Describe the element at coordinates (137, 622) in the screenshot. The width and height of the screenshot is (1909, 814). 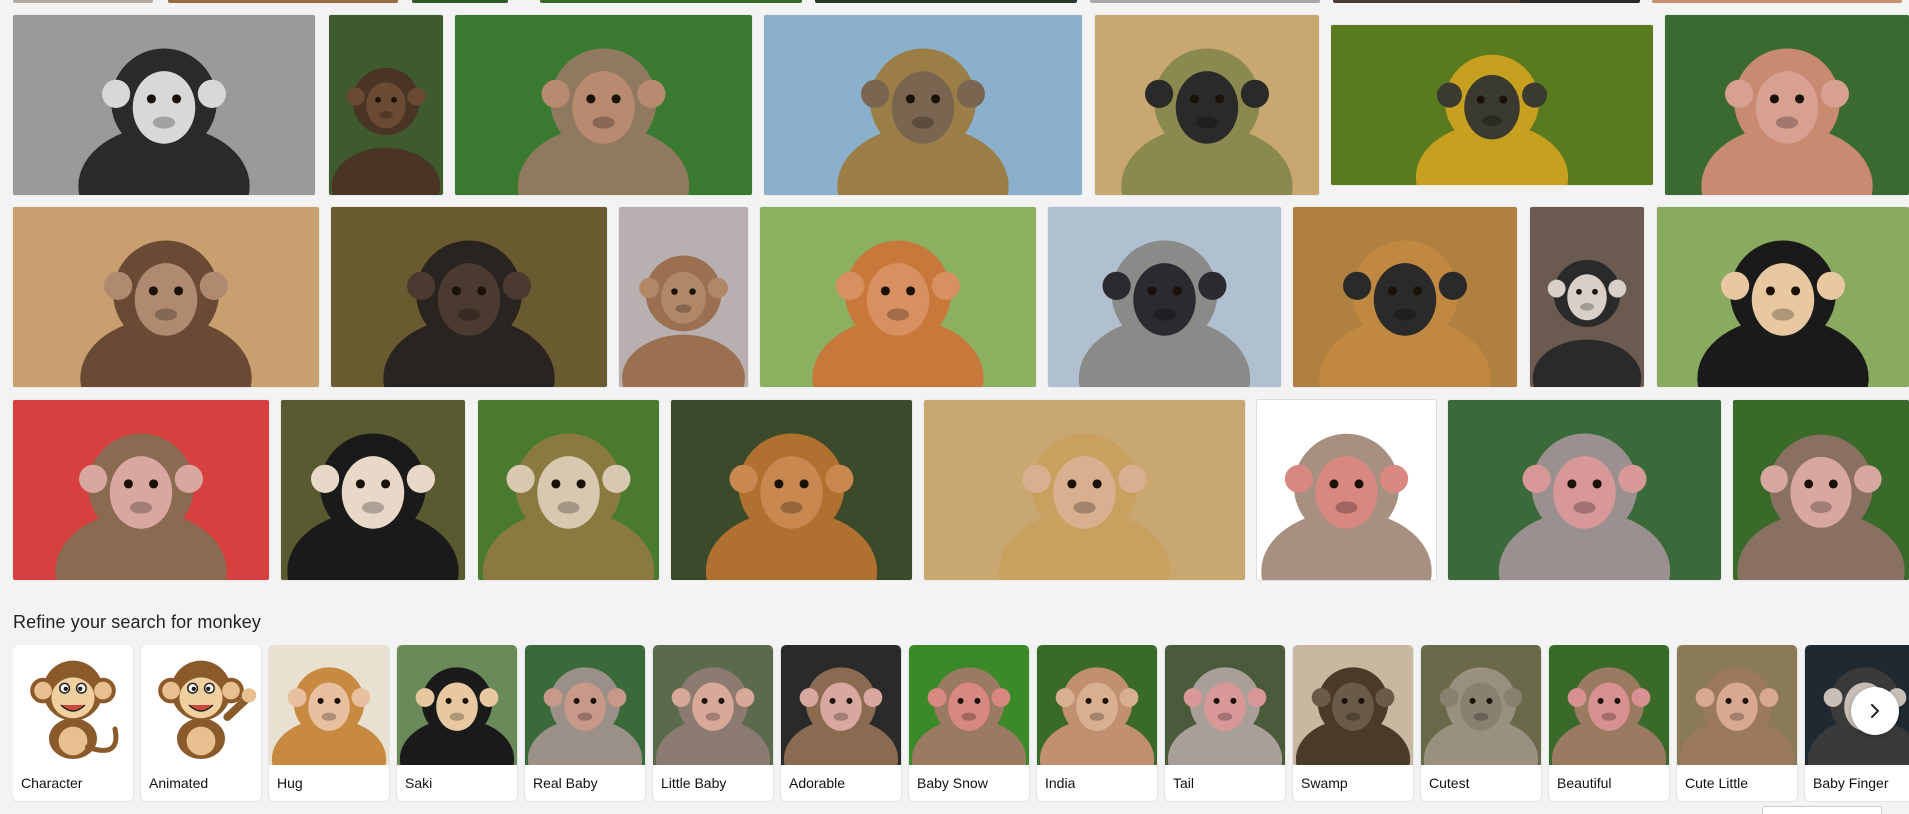
I see `refine-search-heading: Refine your search for monkey` at that location.